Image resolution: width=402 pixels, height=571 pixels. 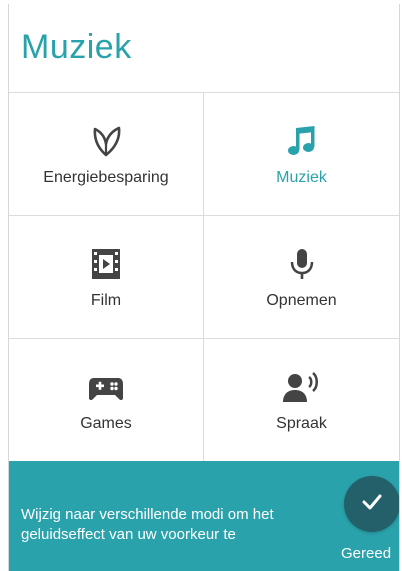 What do you see at coordinates (366, 553) in the screenshot?
I see `done-label: Gereed` at bounding box center [366, 553].